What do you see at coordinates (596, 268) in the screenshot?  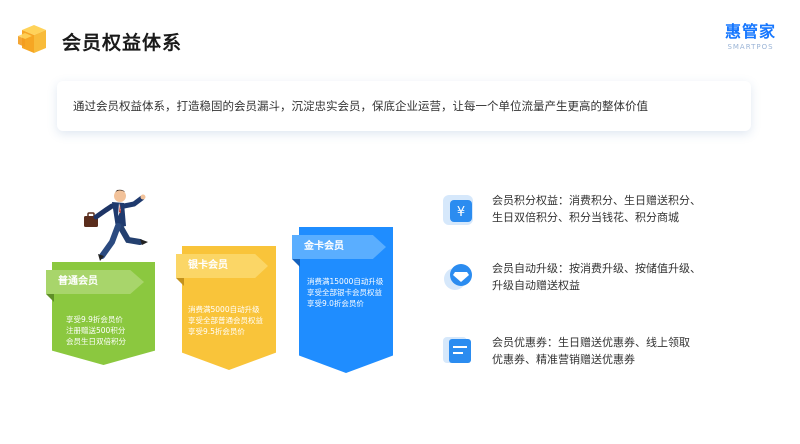 I see `benefit-upgrade-line: 会员自动升级：按消费升级、按储值升级、` at bounding box center [596, 268].